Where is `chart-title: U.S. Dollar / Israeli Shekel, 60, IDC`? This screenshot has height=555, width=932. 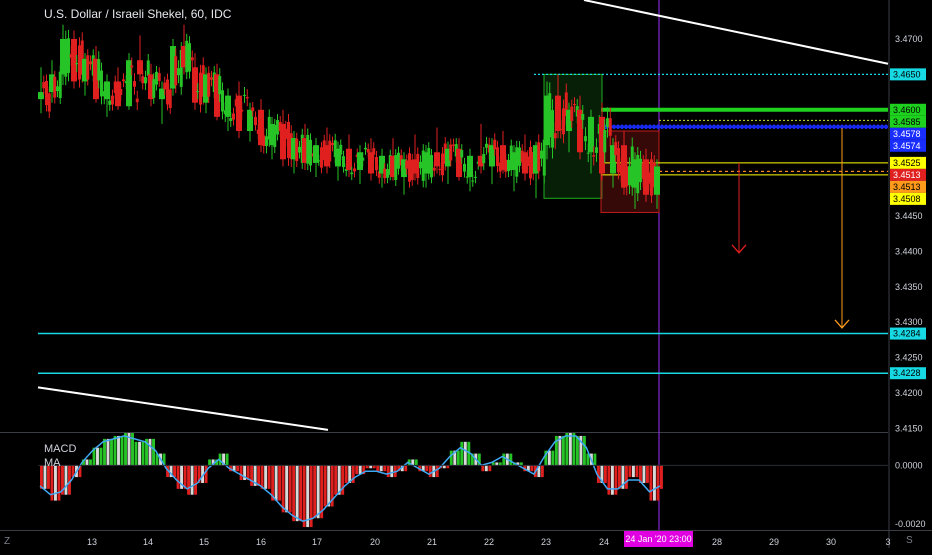 chart-title: U.S. Dollar / Israeli Shekel, 60, IDC is located at coordinates (138, 14).